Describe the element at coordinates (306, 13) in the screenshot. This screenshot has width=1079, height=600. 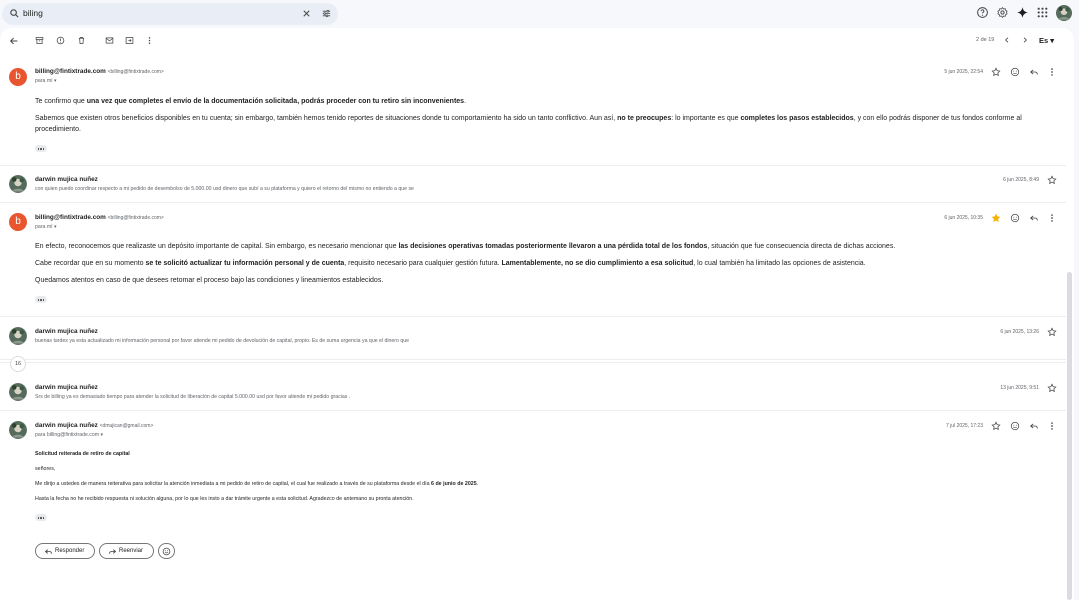
I see `clear-search-icon` at that location.